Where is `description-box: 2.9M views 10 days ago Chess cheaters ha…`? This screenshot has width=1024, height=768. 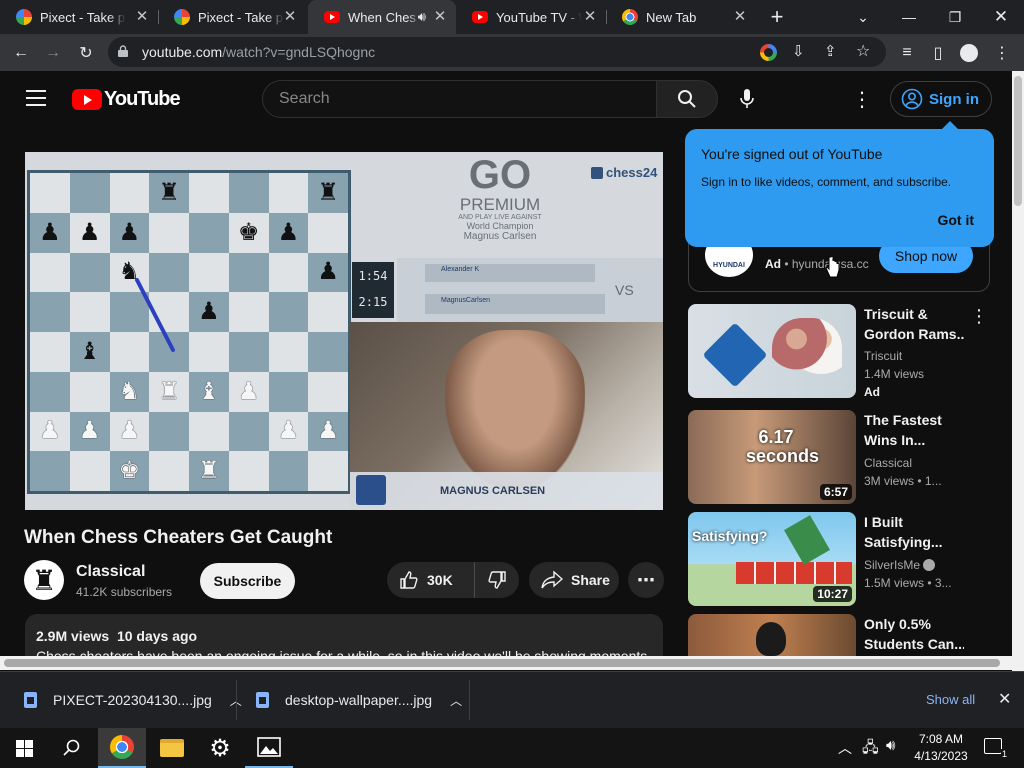
description-box: 2.9M views 10 days ago Chess cheaters ha… is located at coordinates (344, 636).